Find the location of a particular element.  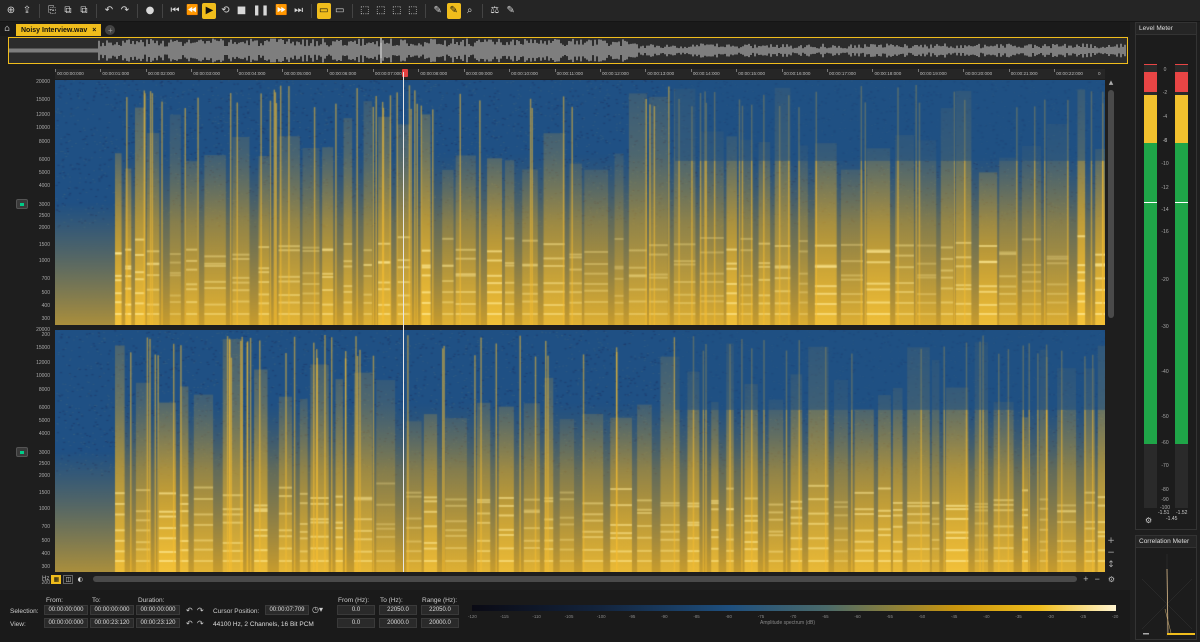

level-scale-label: -16 is located at coordinates (1165, 232).